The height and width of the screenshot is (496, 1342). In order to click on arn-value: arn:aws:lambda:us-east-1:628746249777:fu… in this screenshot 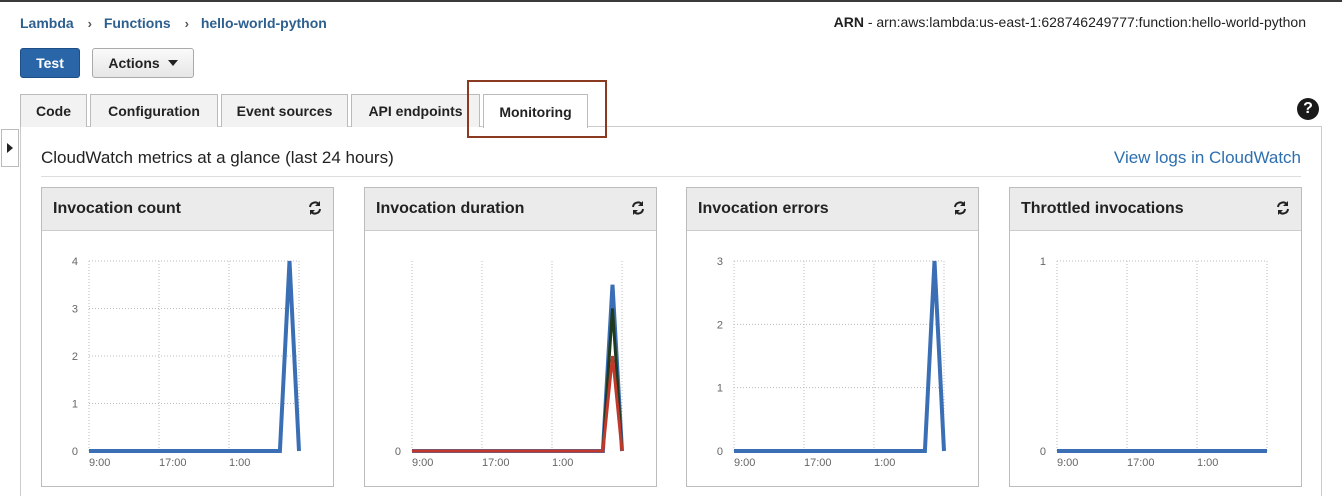, I will do `click(1091, 22)`.